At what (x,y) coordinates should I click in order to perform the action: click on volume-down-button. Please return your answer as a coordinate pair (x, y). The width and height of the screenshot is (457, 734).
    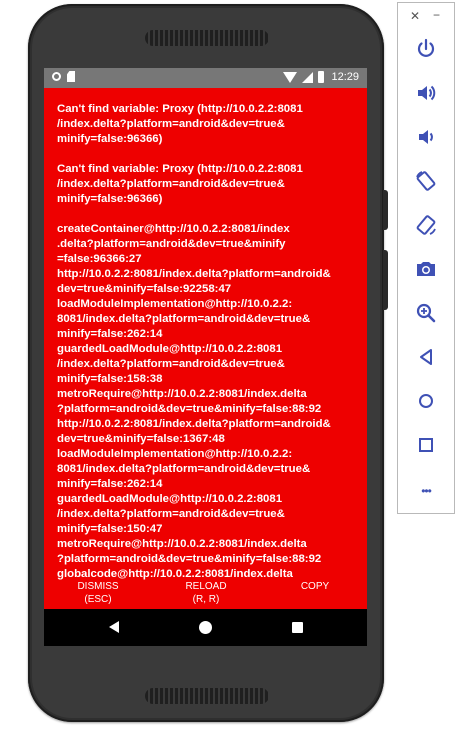
    Looking at the image, I should click on (426, 137).